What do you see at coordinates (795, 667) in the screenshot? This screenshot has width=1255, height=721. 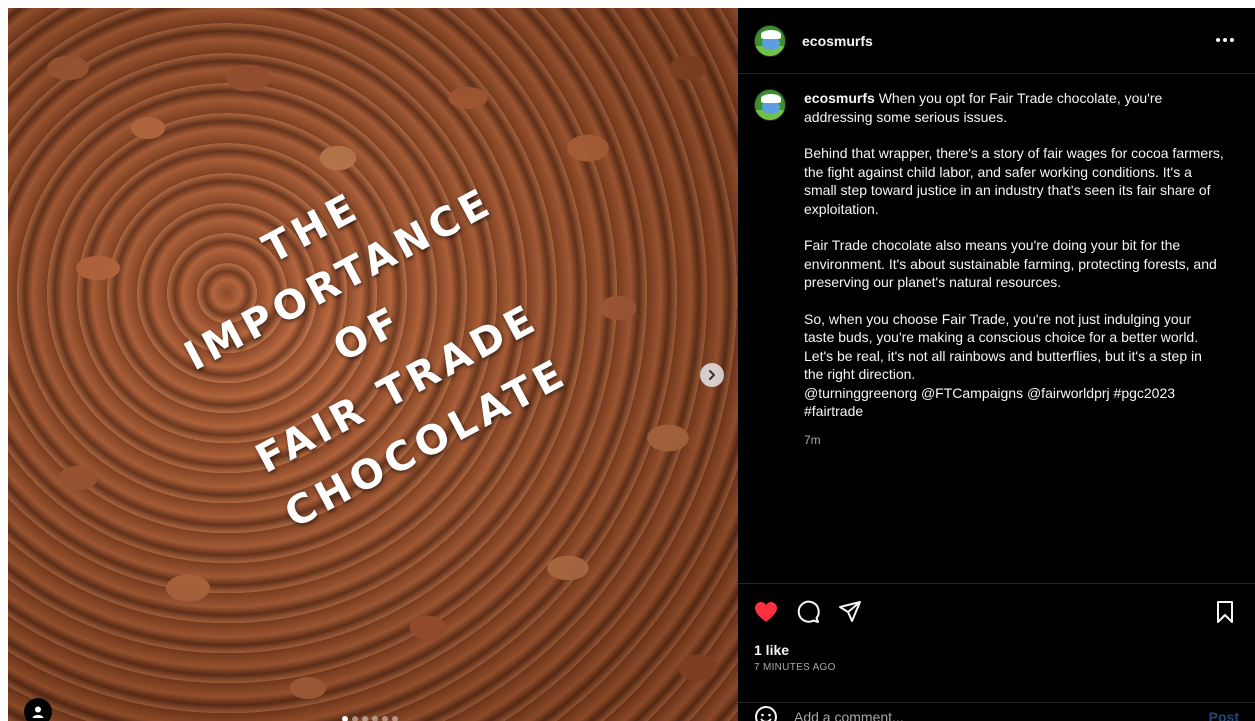 I see `post-timestamp: 7 MINUTES AGO` at bounding box center [795, 667].